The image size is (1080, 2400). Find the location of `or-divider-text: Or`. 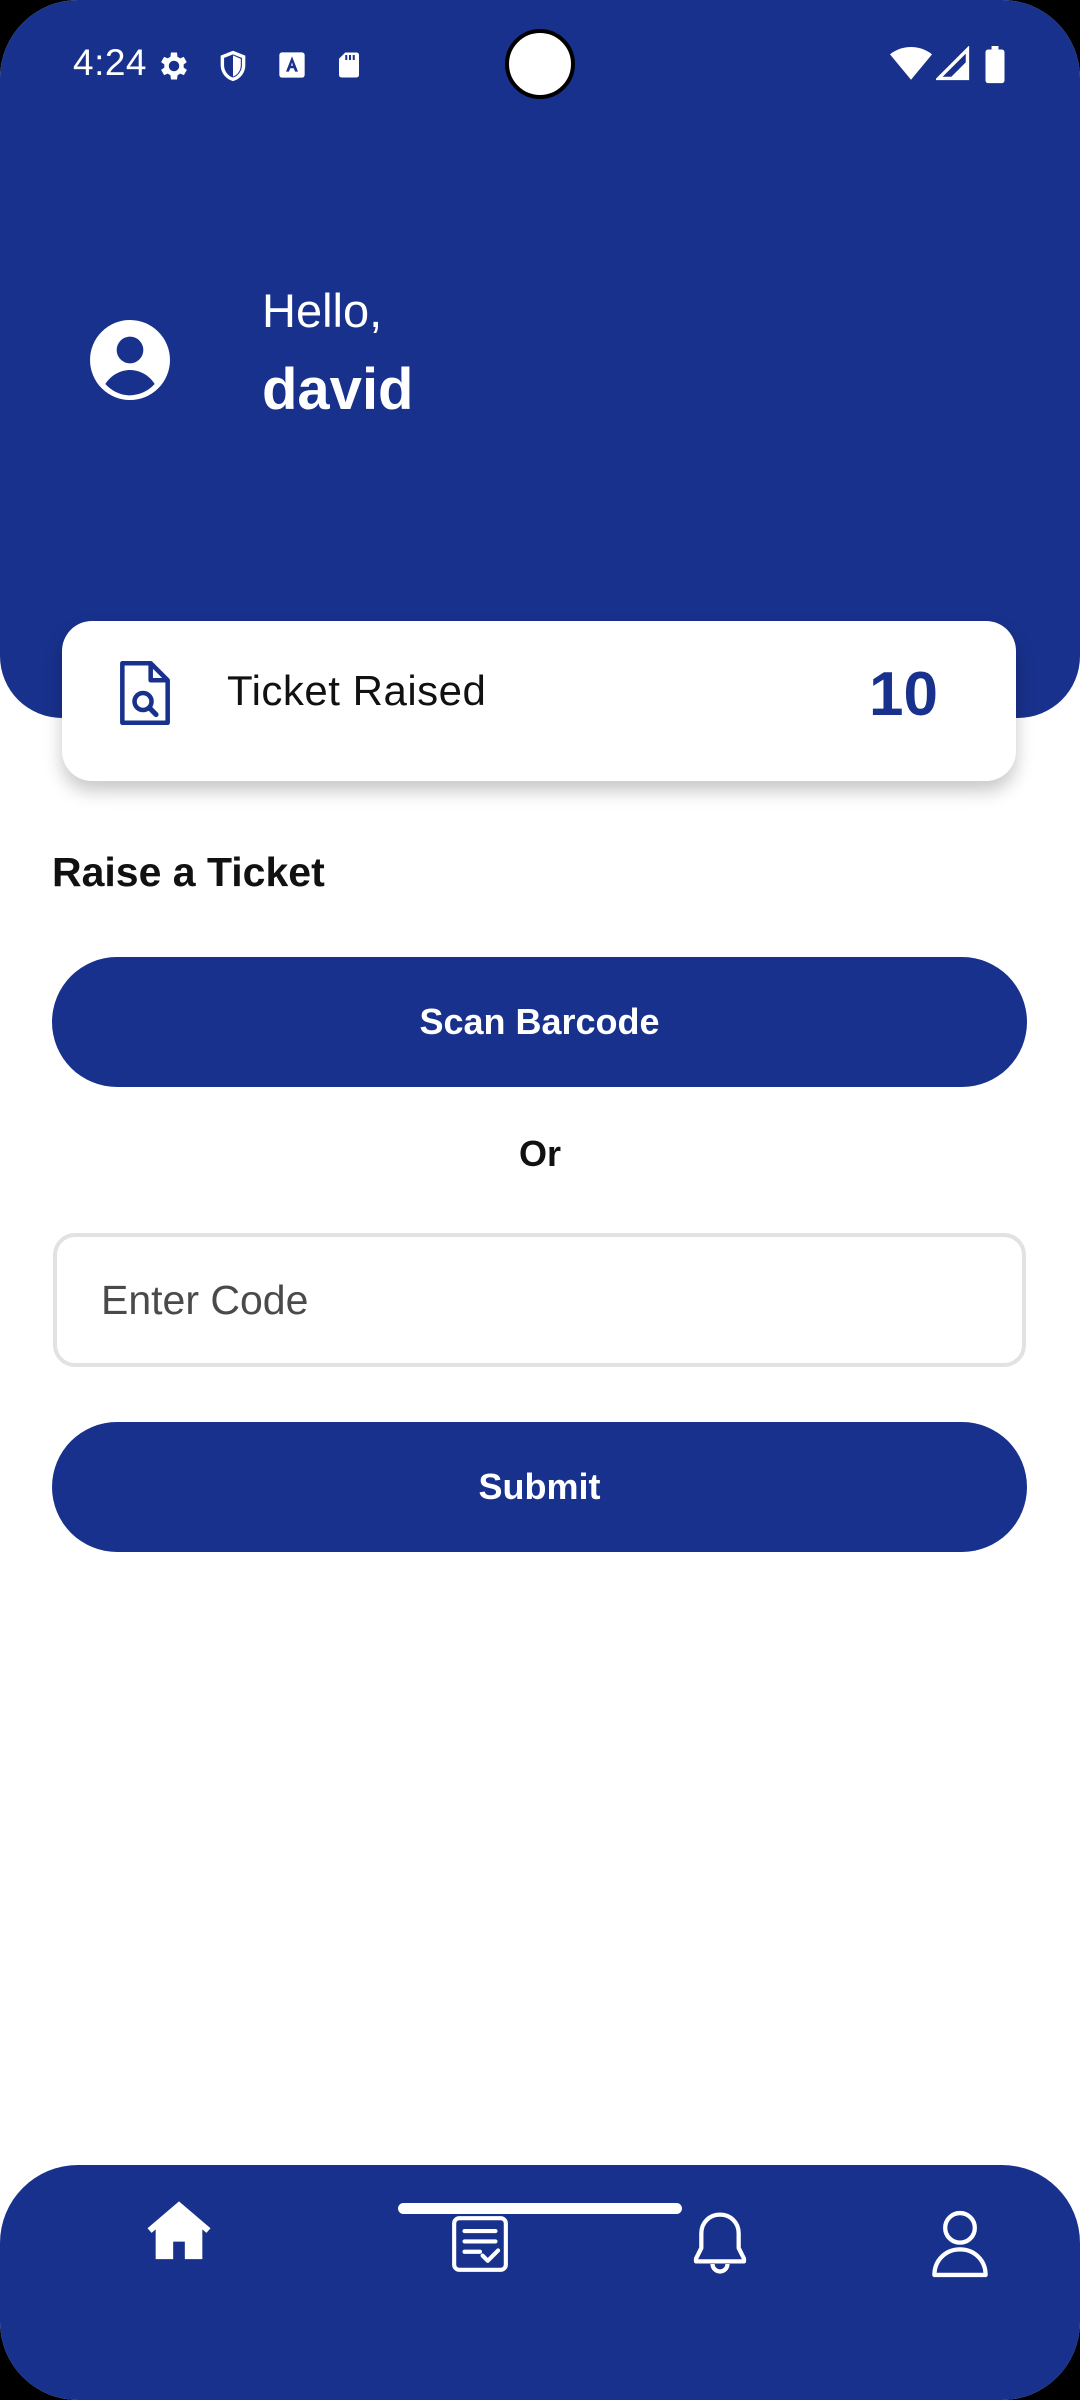

or-divider-text: Or is located at coordinates (539, 1153).